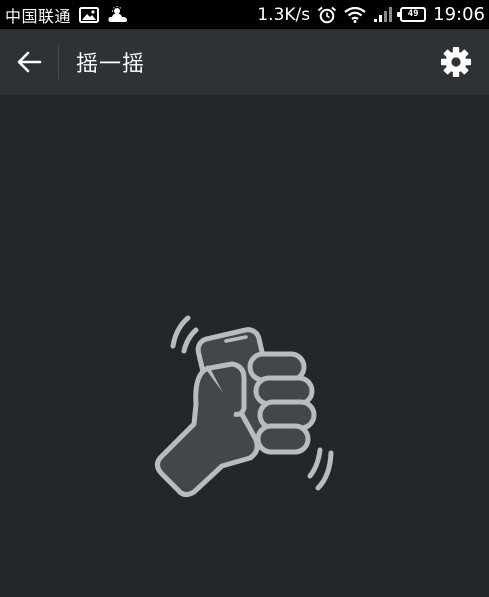  What do you see at coordinates (244, 406) in the screenshot?
I see `hand-shaking-phone-icon` at bounding box center [244, 406].